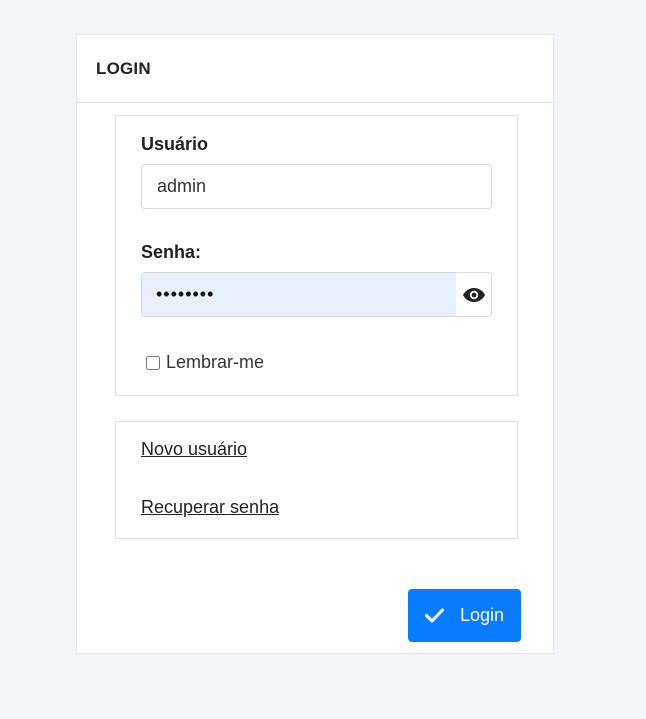 The height and width of the screenshot is (719, 646). What do you see at coordinates (482, 615) in the screenshot?
I see `login-button-label: Login` at bounding box center [482, 615].